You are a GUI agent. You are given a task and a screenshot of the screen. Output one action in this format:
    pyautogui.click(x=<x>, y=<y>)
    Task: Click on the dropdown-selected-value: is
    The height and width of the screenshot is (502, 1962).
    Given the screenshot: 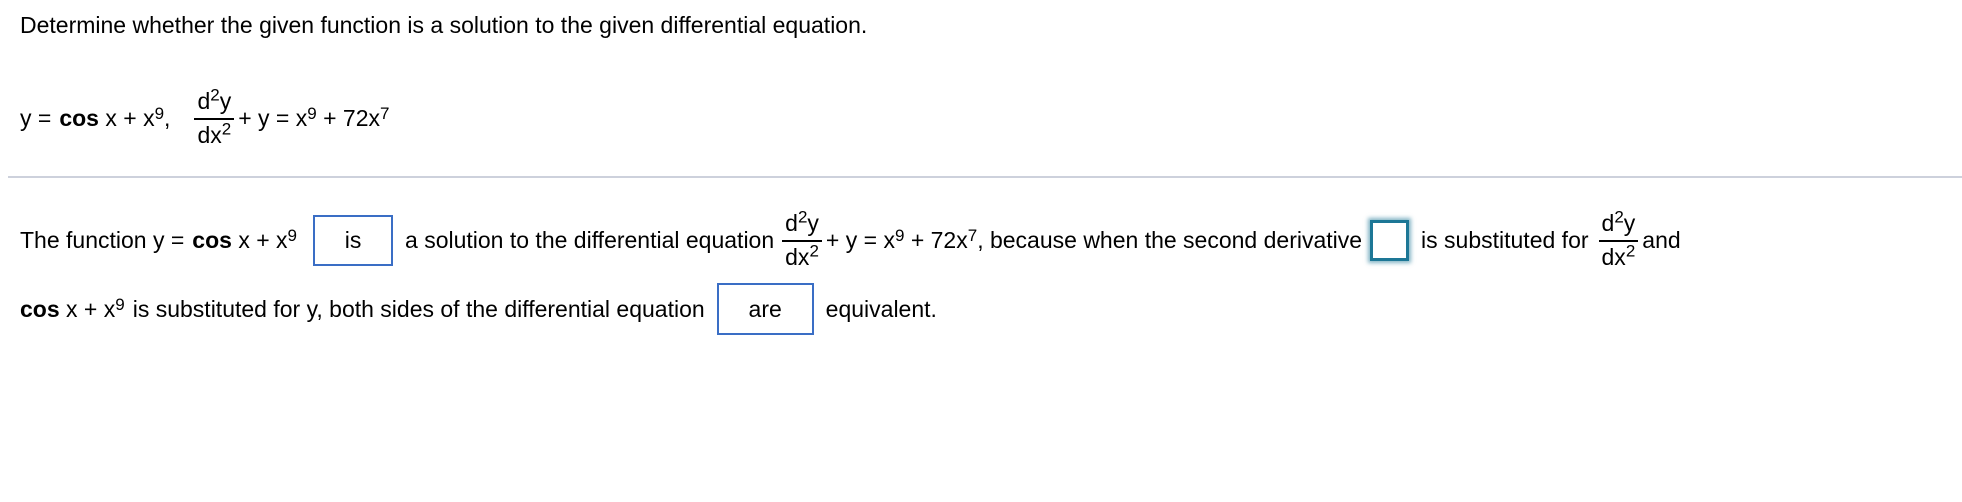 What is the action you would take?
    pyautogui.click(x=353, y=239)
    